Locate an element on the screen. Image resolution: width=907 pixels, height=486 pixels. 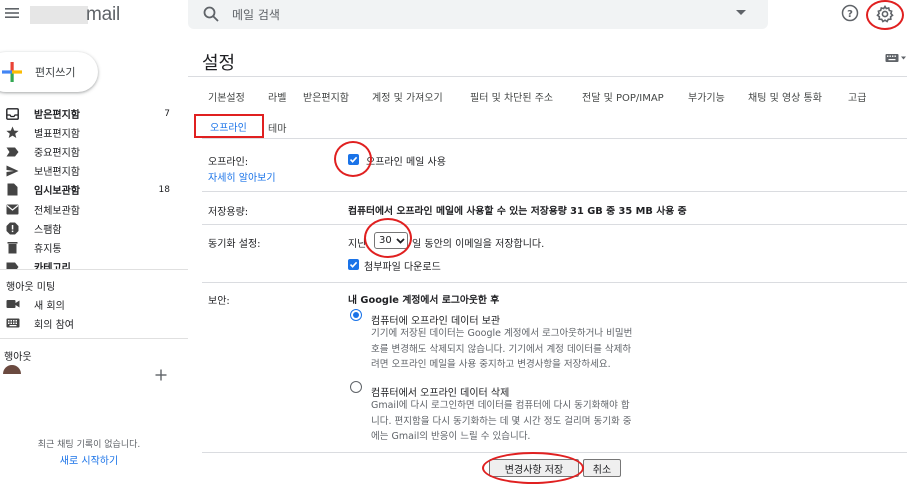
sidebar-item-label: 받은편지함 is located at coordinates (57, 115).